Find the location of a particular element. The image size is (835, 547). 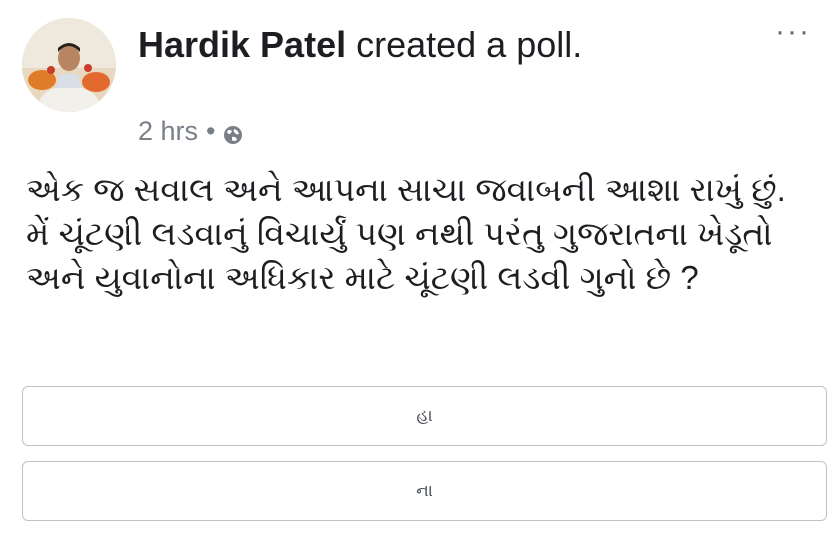

poll-option-label: હા is located at coordinates (424, 415).